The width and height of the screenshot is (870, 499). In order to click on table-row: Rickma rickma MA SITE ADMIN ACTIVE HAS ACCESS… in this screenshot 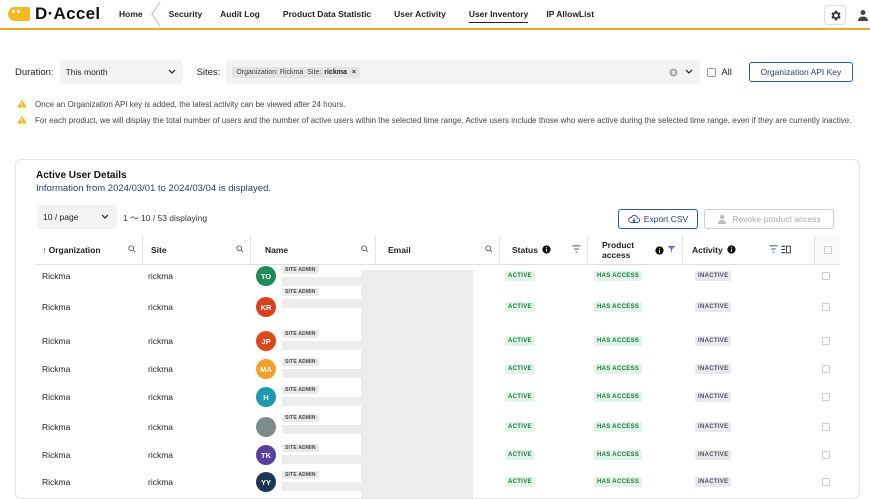, I will do `click(438, 369)`.